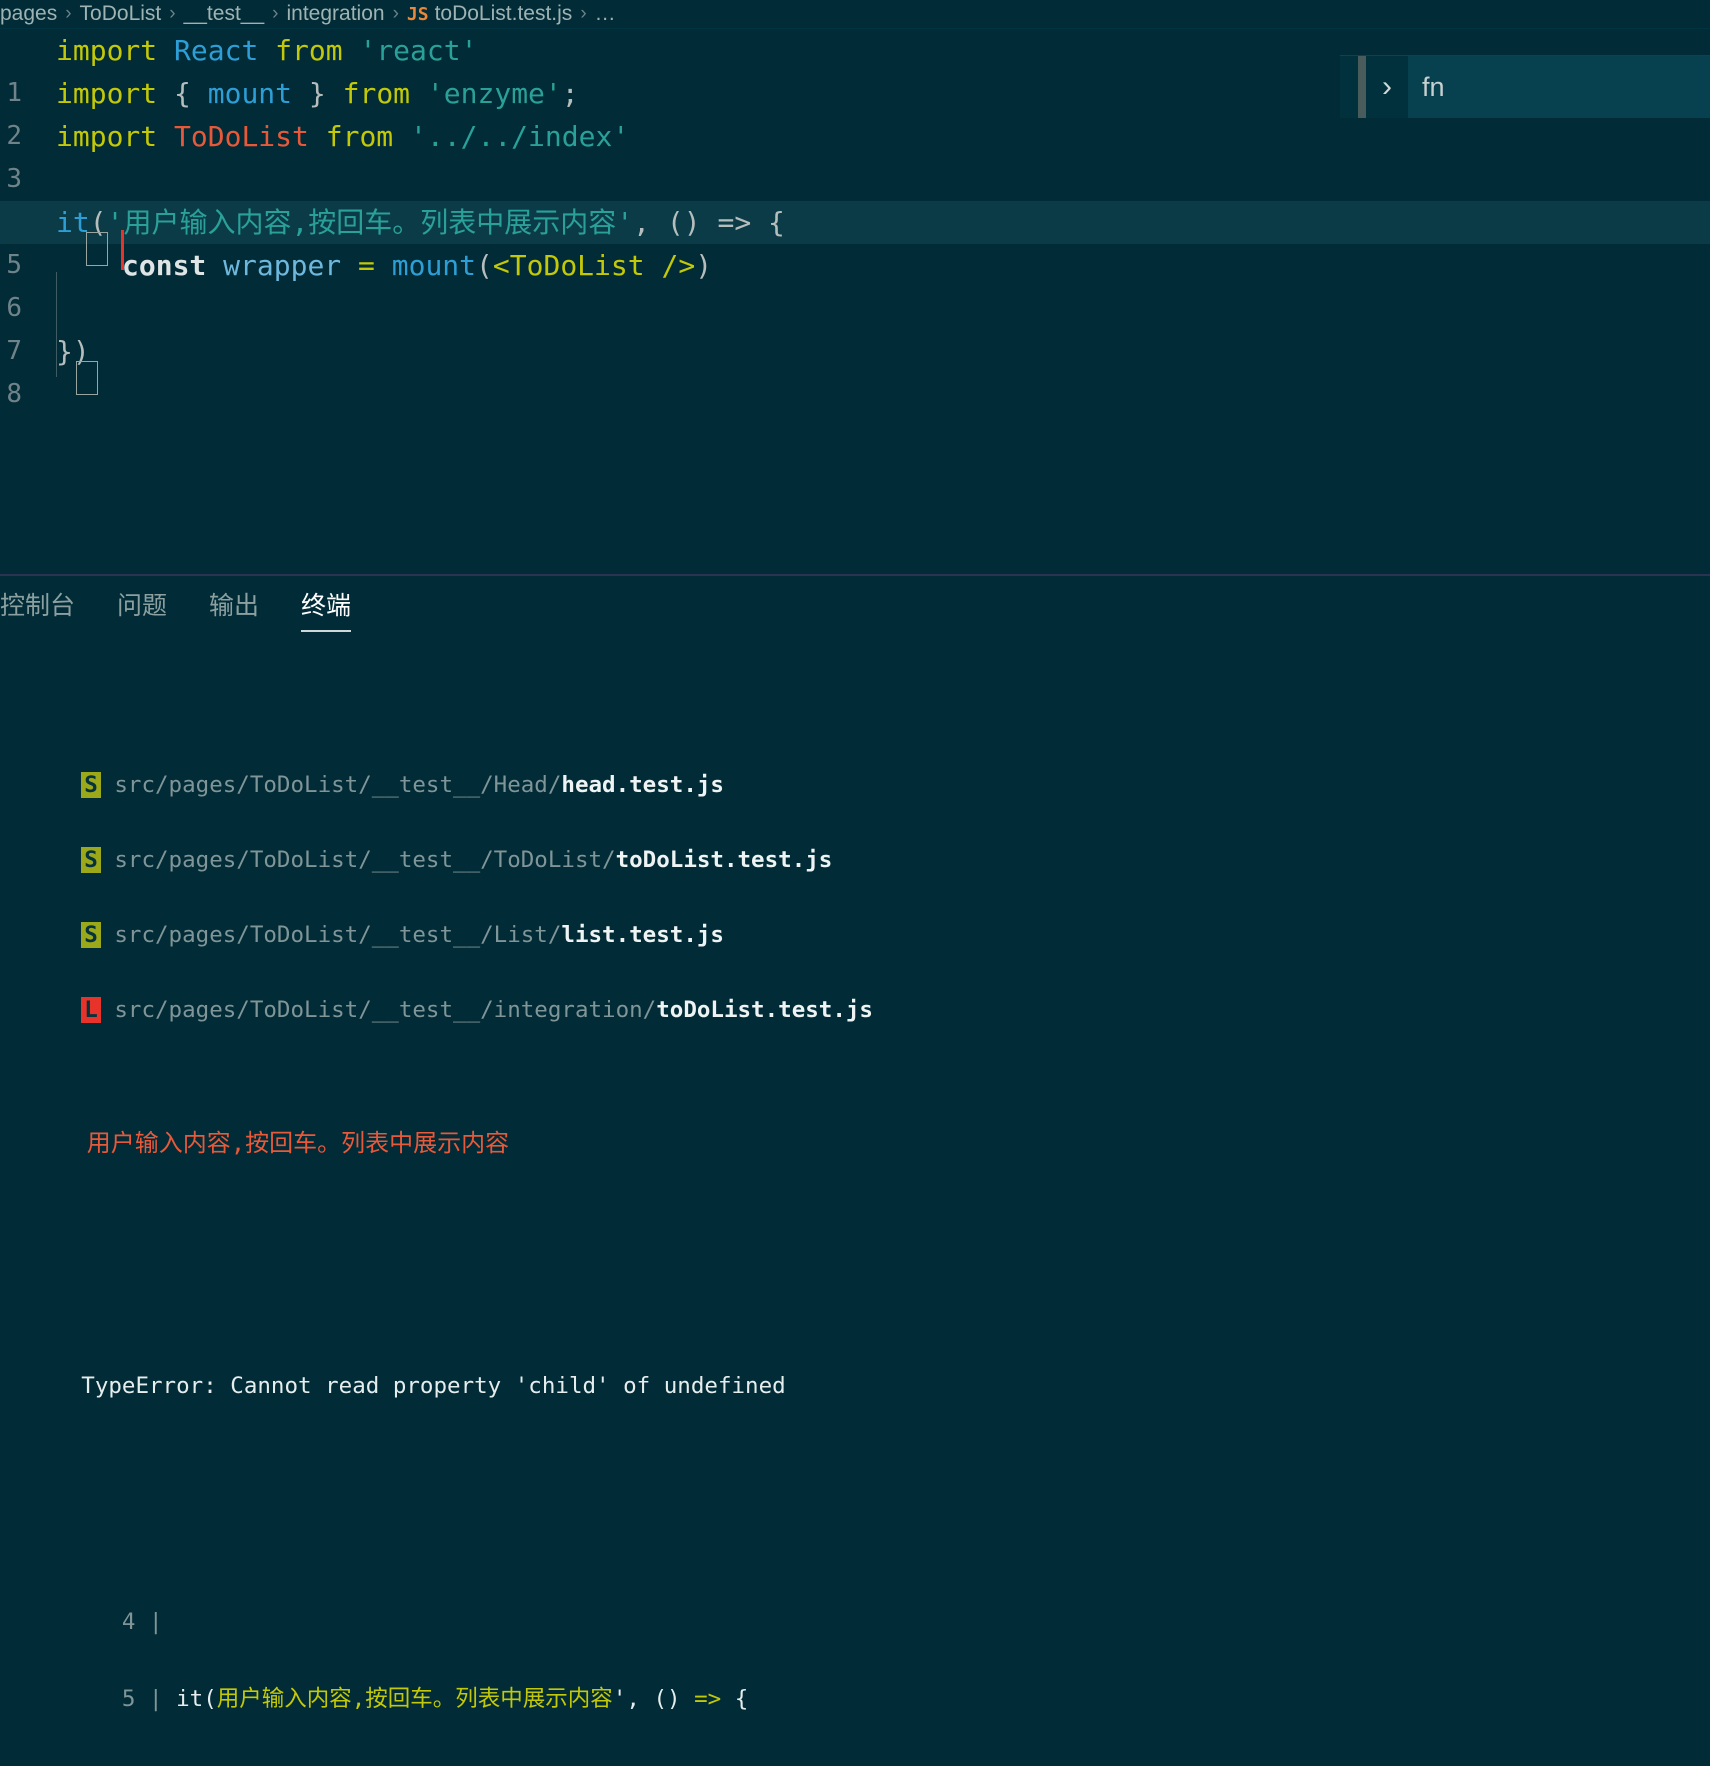 The width and height of the screenshot is (1710, 1766). What do you see at coordinates (326, 609) in the screenshot?
I see `tab-terminal: 终端` at bounding box center [326, 609].